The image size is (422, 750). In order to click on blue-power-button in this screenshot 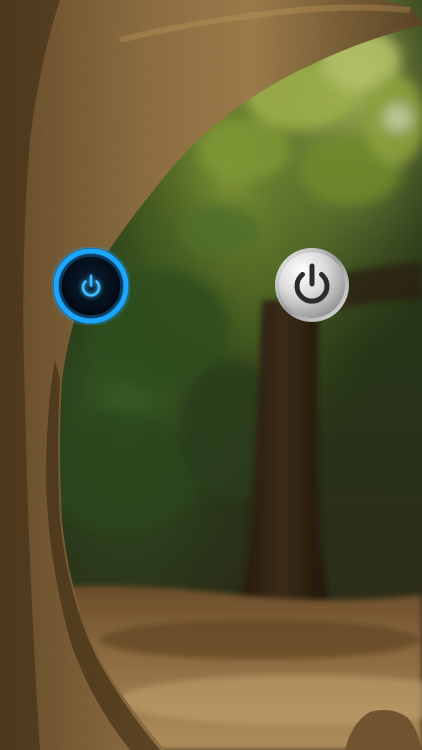, I will do `click(91, 286)`.